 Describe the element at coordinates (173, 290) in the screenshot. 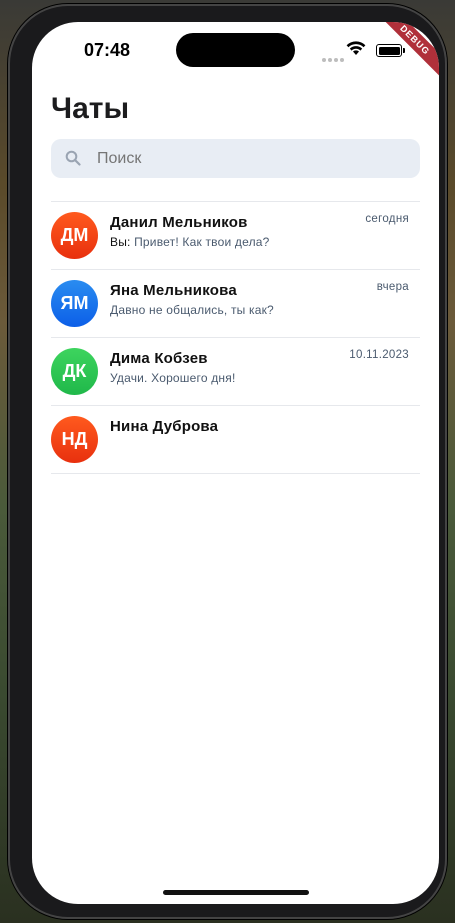

I see `chat-name: Яна Мельникова` at that location.